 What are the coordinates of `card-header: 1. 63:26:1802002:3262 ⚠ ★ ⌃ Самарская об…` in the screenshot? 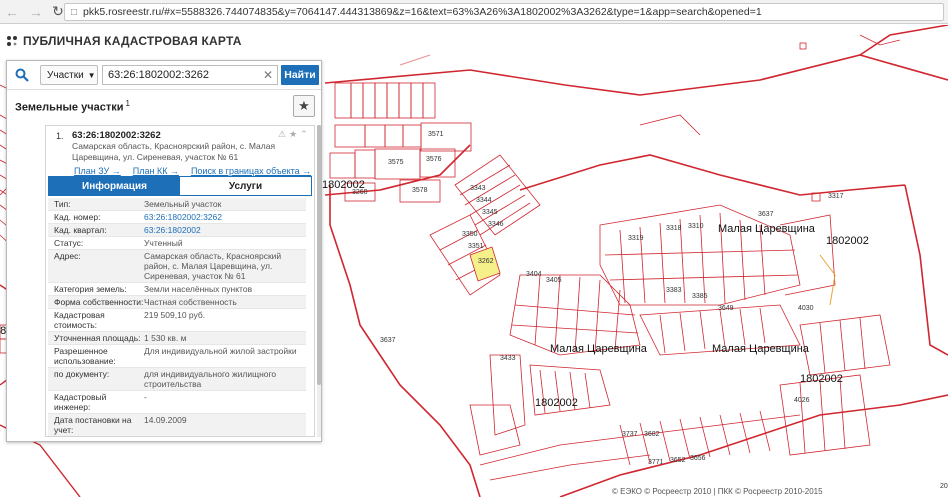 It's located at (180, 151).